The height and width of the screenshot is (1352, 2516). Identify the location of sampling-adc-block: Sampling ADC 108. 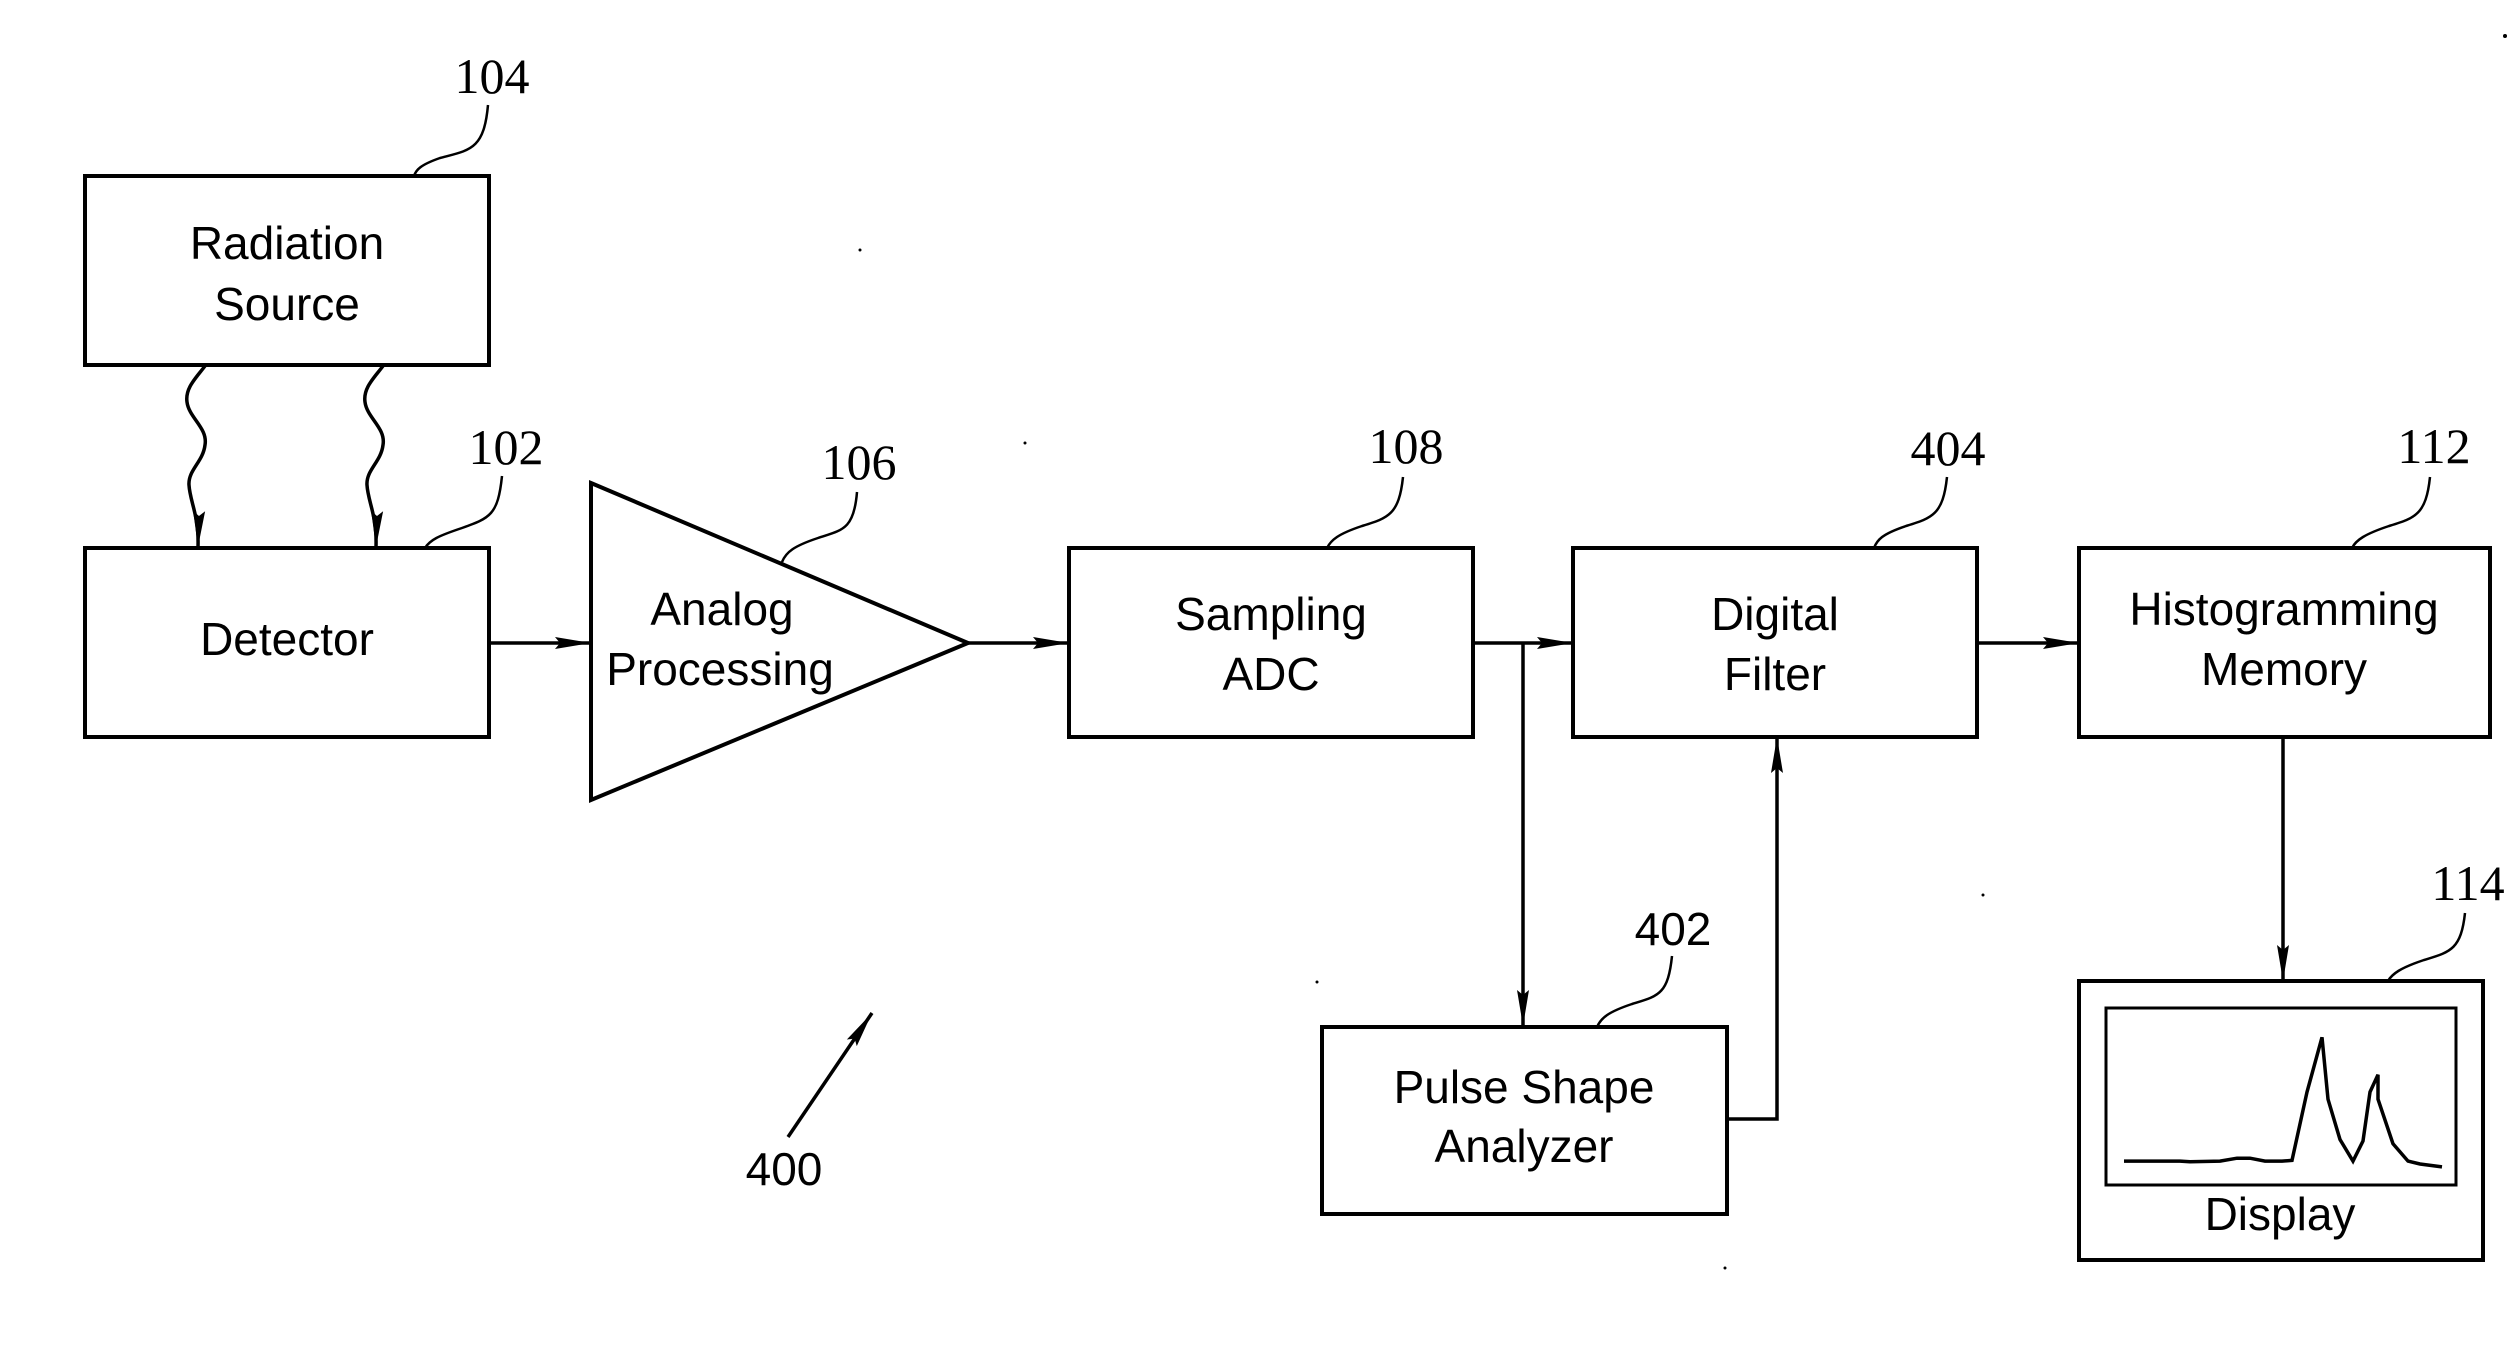
(1271, 578).